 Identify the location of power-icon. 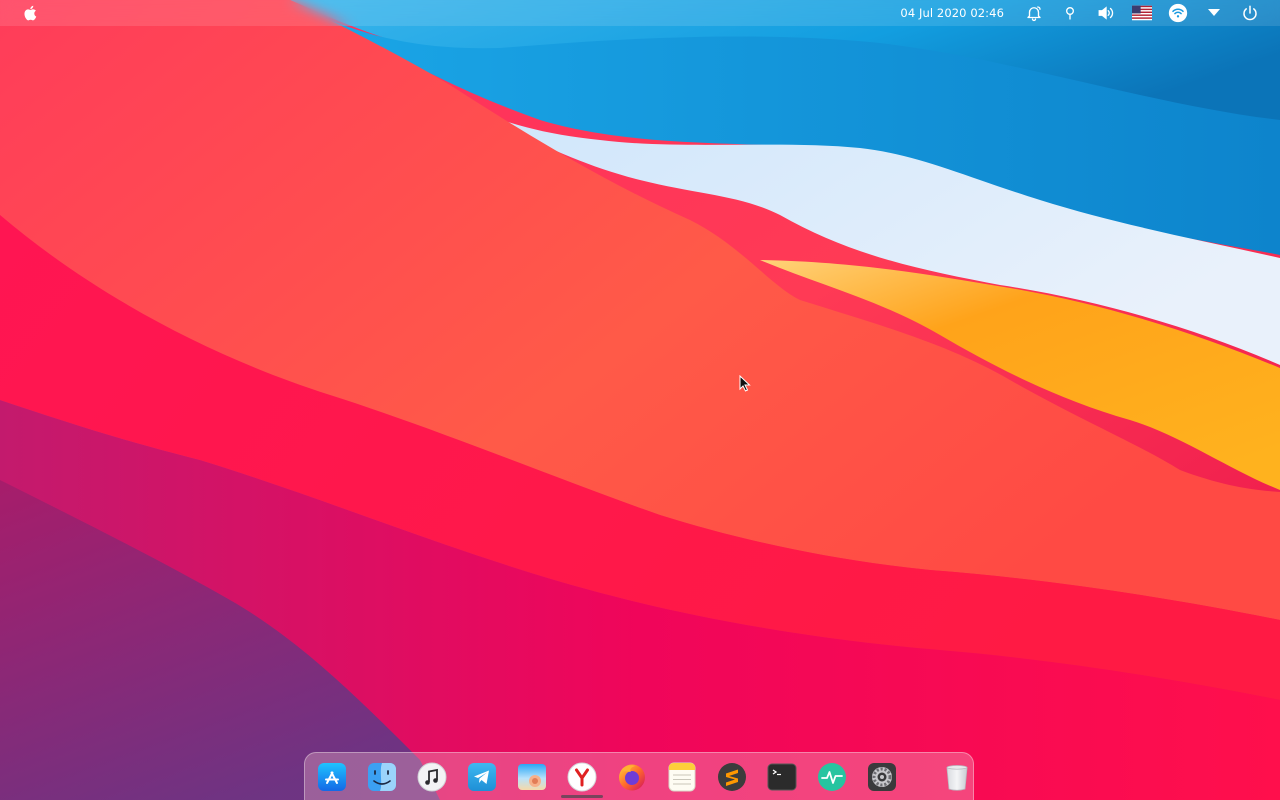
(1250, 13).